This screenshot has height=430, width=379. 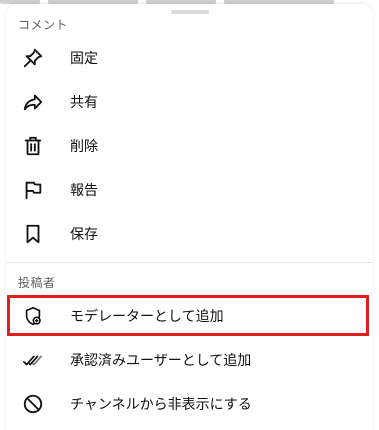 What do you see at coordinates (84, 103) in the screenshot?
I see `menu-item-label: 共有` at bounding box center [84, 103].